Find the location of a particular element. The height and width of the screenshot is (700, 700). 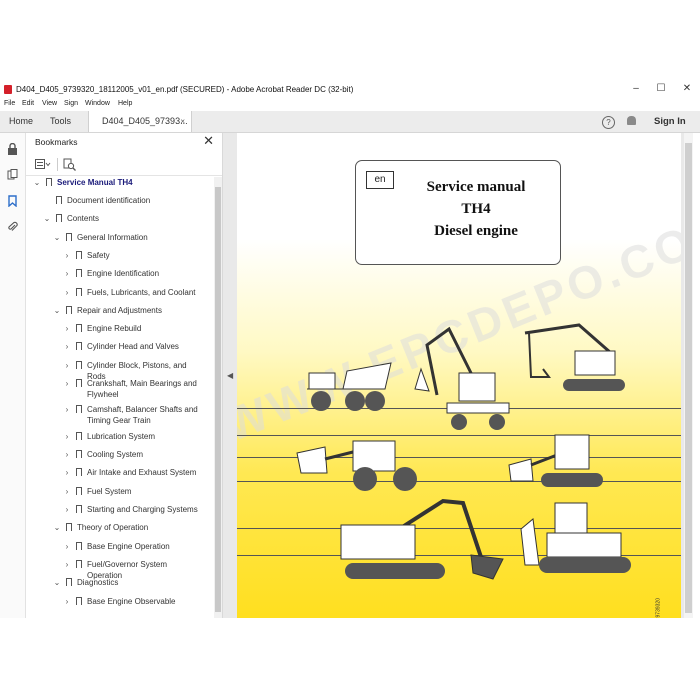

lock-icon is located at coordinates (12, 149).